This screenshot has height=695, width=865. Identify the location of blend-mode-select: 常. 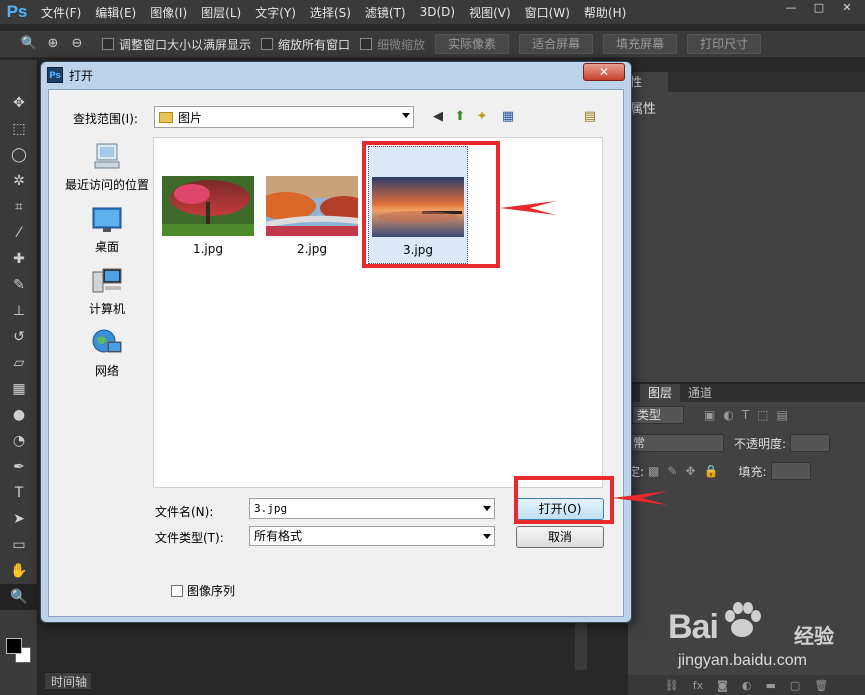
(676, 443).